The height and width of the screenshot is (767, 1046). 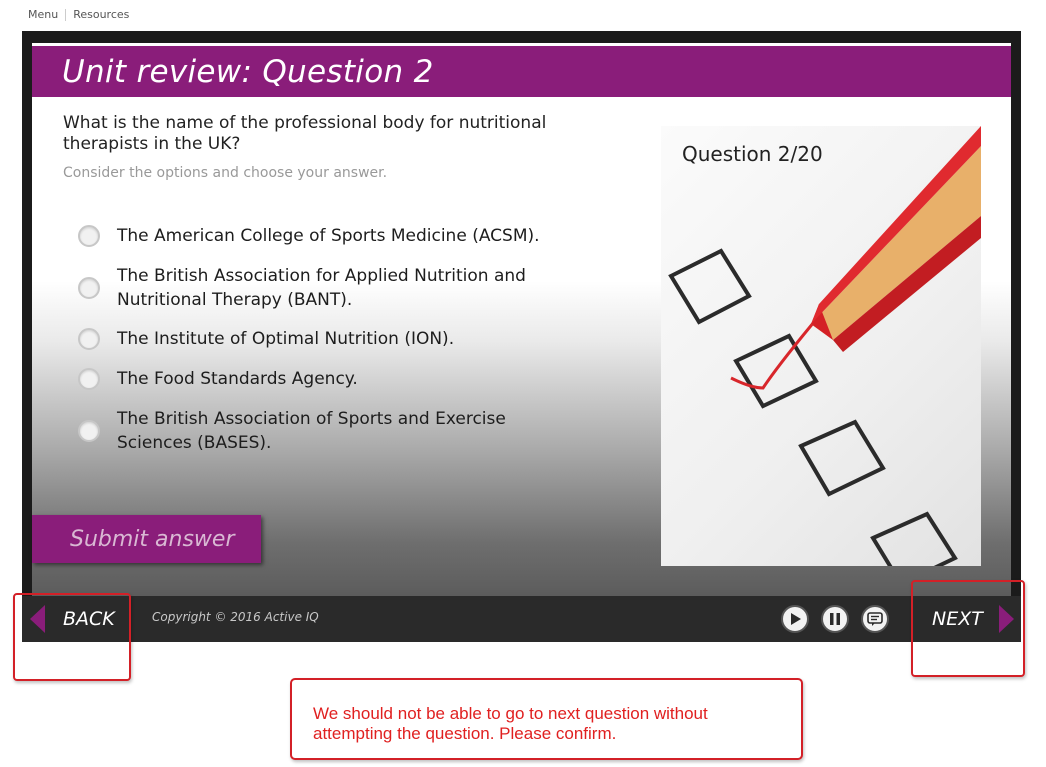 I want to click on player-bottom-bar: BACK Copyright © 2016 Active IQ NEXT, so click(x=521, y=619).